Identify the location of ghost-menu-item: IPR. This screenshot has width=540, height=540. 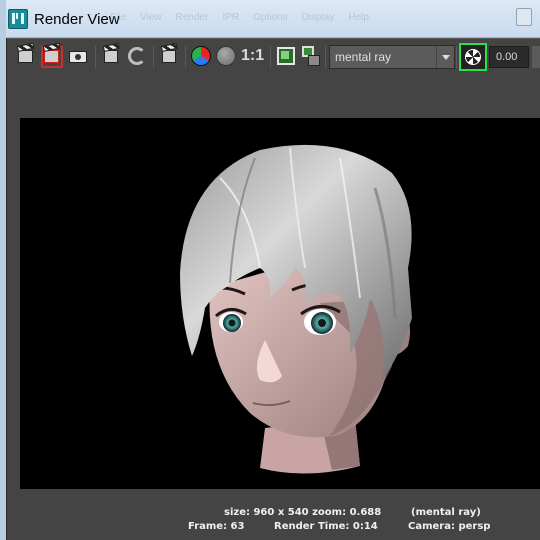
(231, 17).